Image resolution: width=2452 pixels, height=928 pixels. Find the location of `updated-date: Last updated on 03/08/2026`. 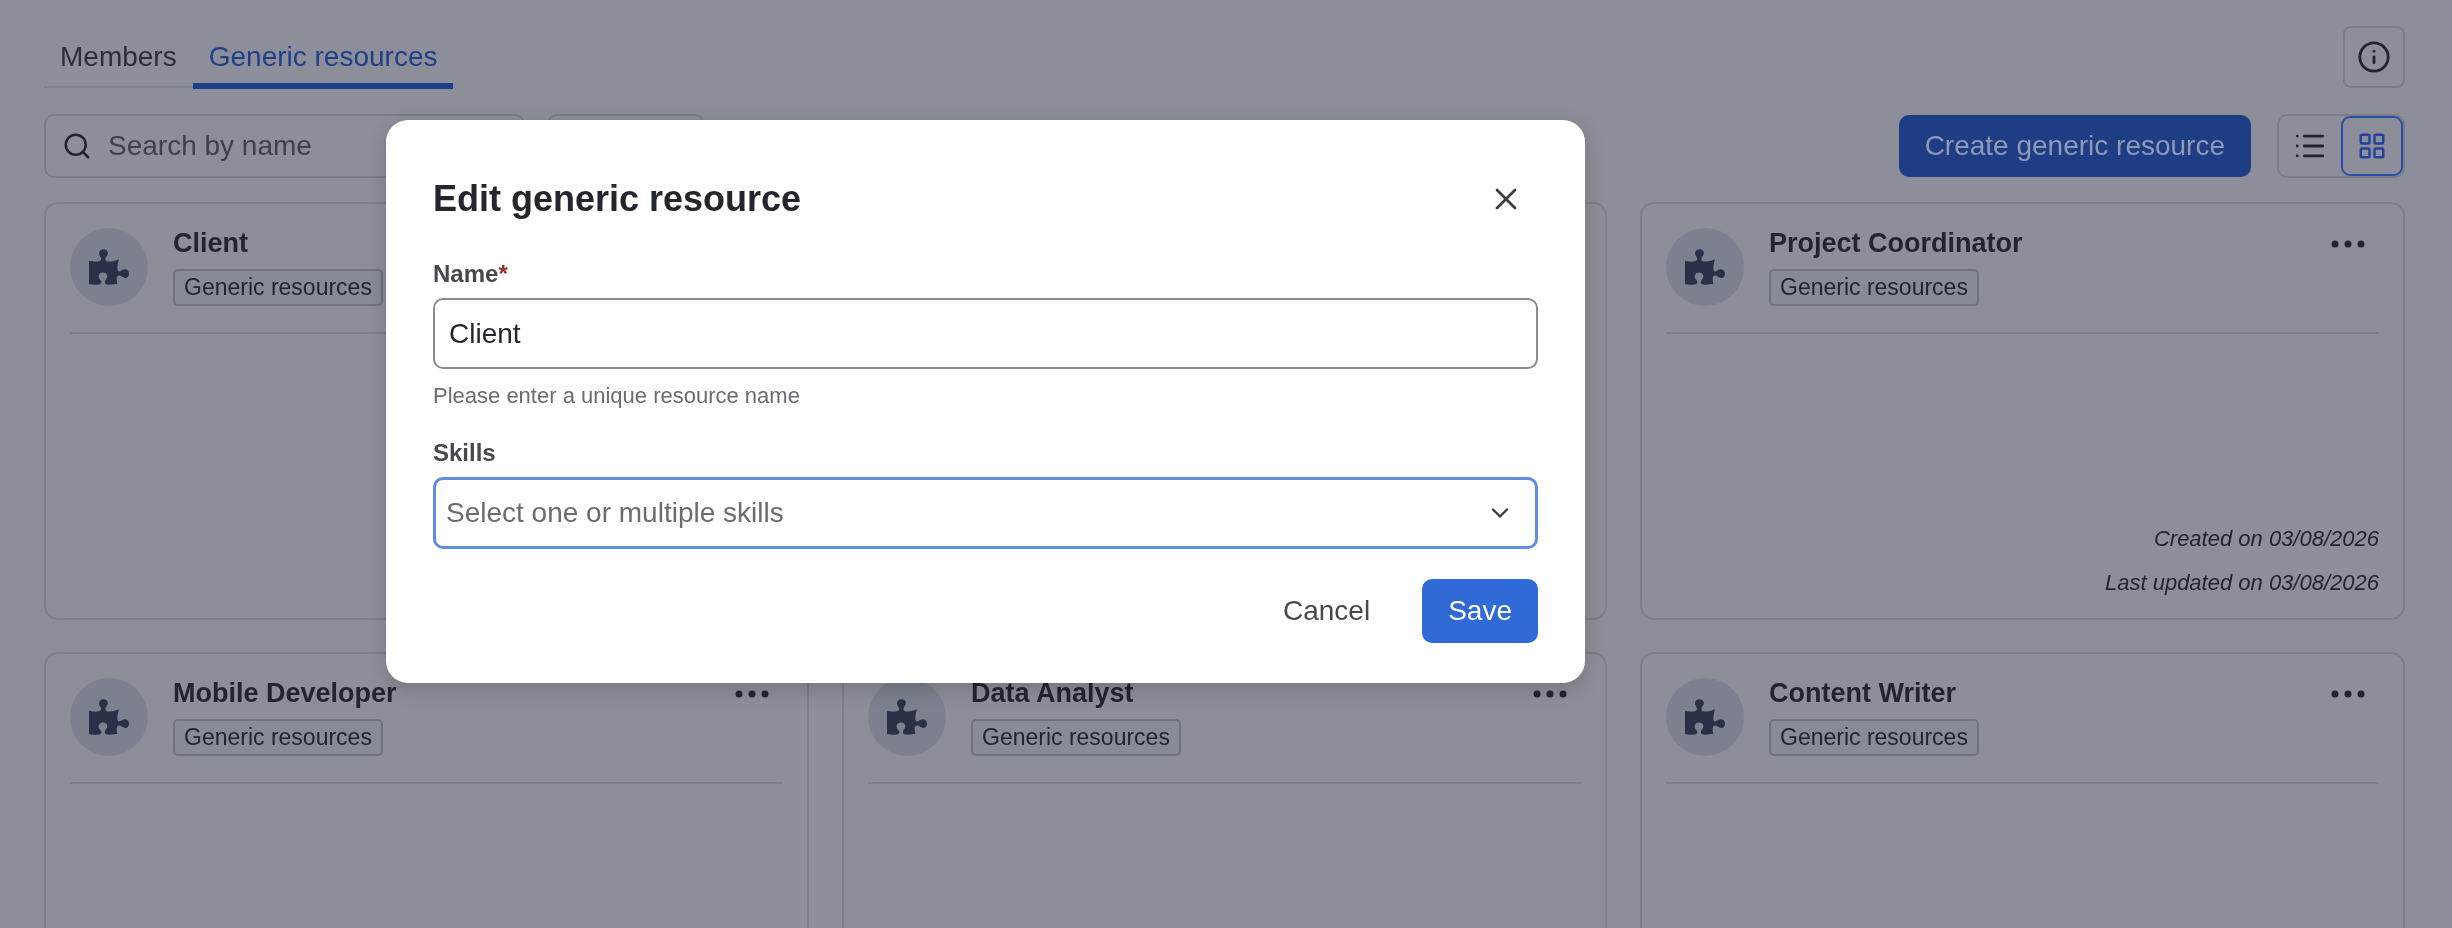

updated-date: Last updated on 03/08/2026 is located at coordinates (2241, 583).